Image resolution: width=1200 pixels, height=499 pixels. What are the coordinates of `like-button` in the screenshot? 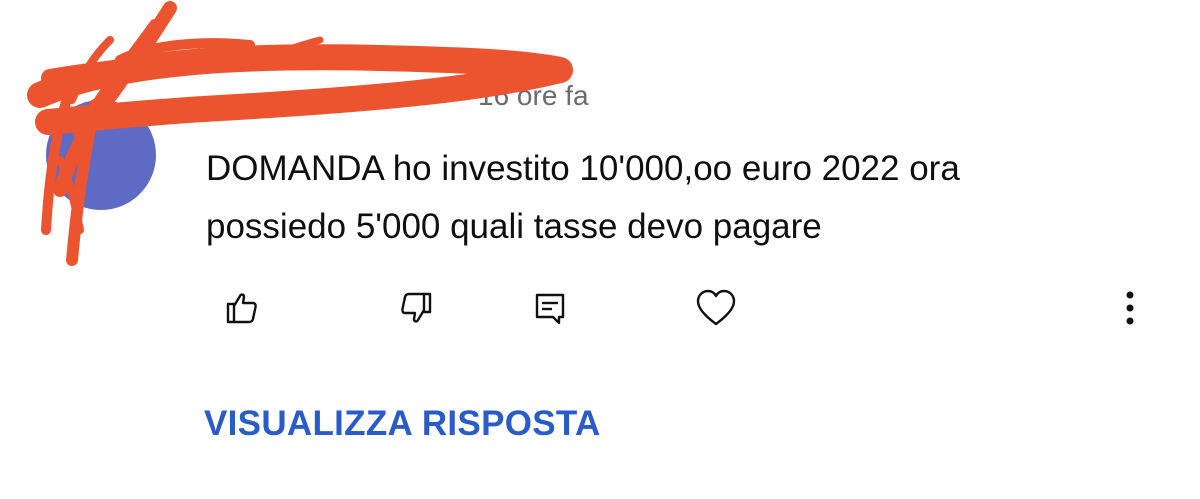 It's located at (242, 308).